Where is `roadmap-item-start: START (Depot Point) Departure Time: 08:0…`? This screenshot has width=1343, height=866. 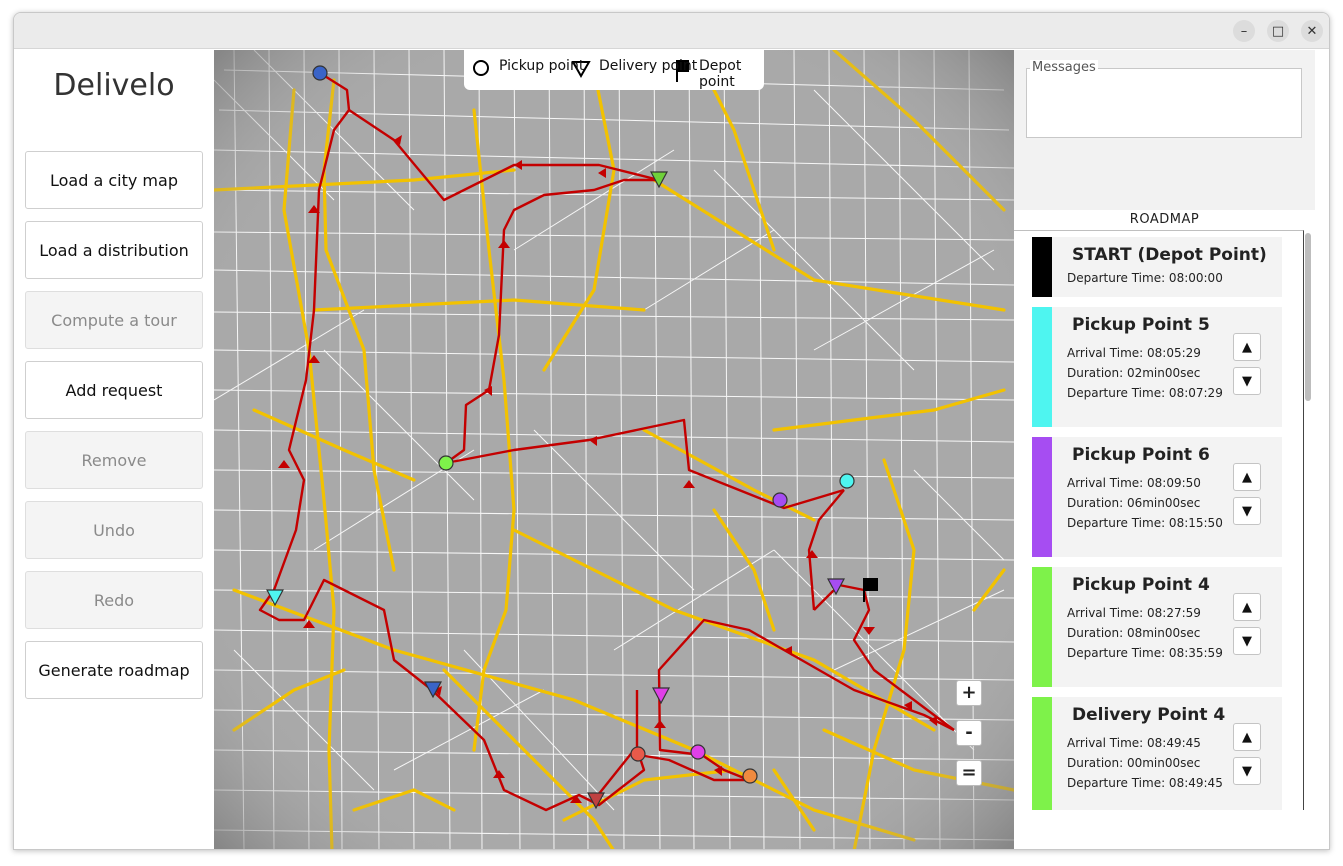 roadmap-item-start: START (Depot Point) Departure Time: 08:0… is located at coordinates (1157, 267).